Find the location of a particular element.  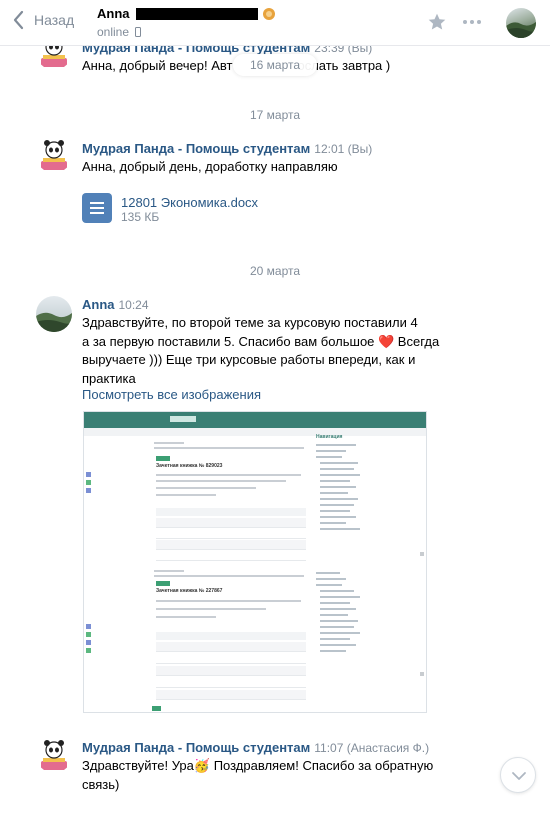

back-label: Назад is located at coordinates (54, 20).